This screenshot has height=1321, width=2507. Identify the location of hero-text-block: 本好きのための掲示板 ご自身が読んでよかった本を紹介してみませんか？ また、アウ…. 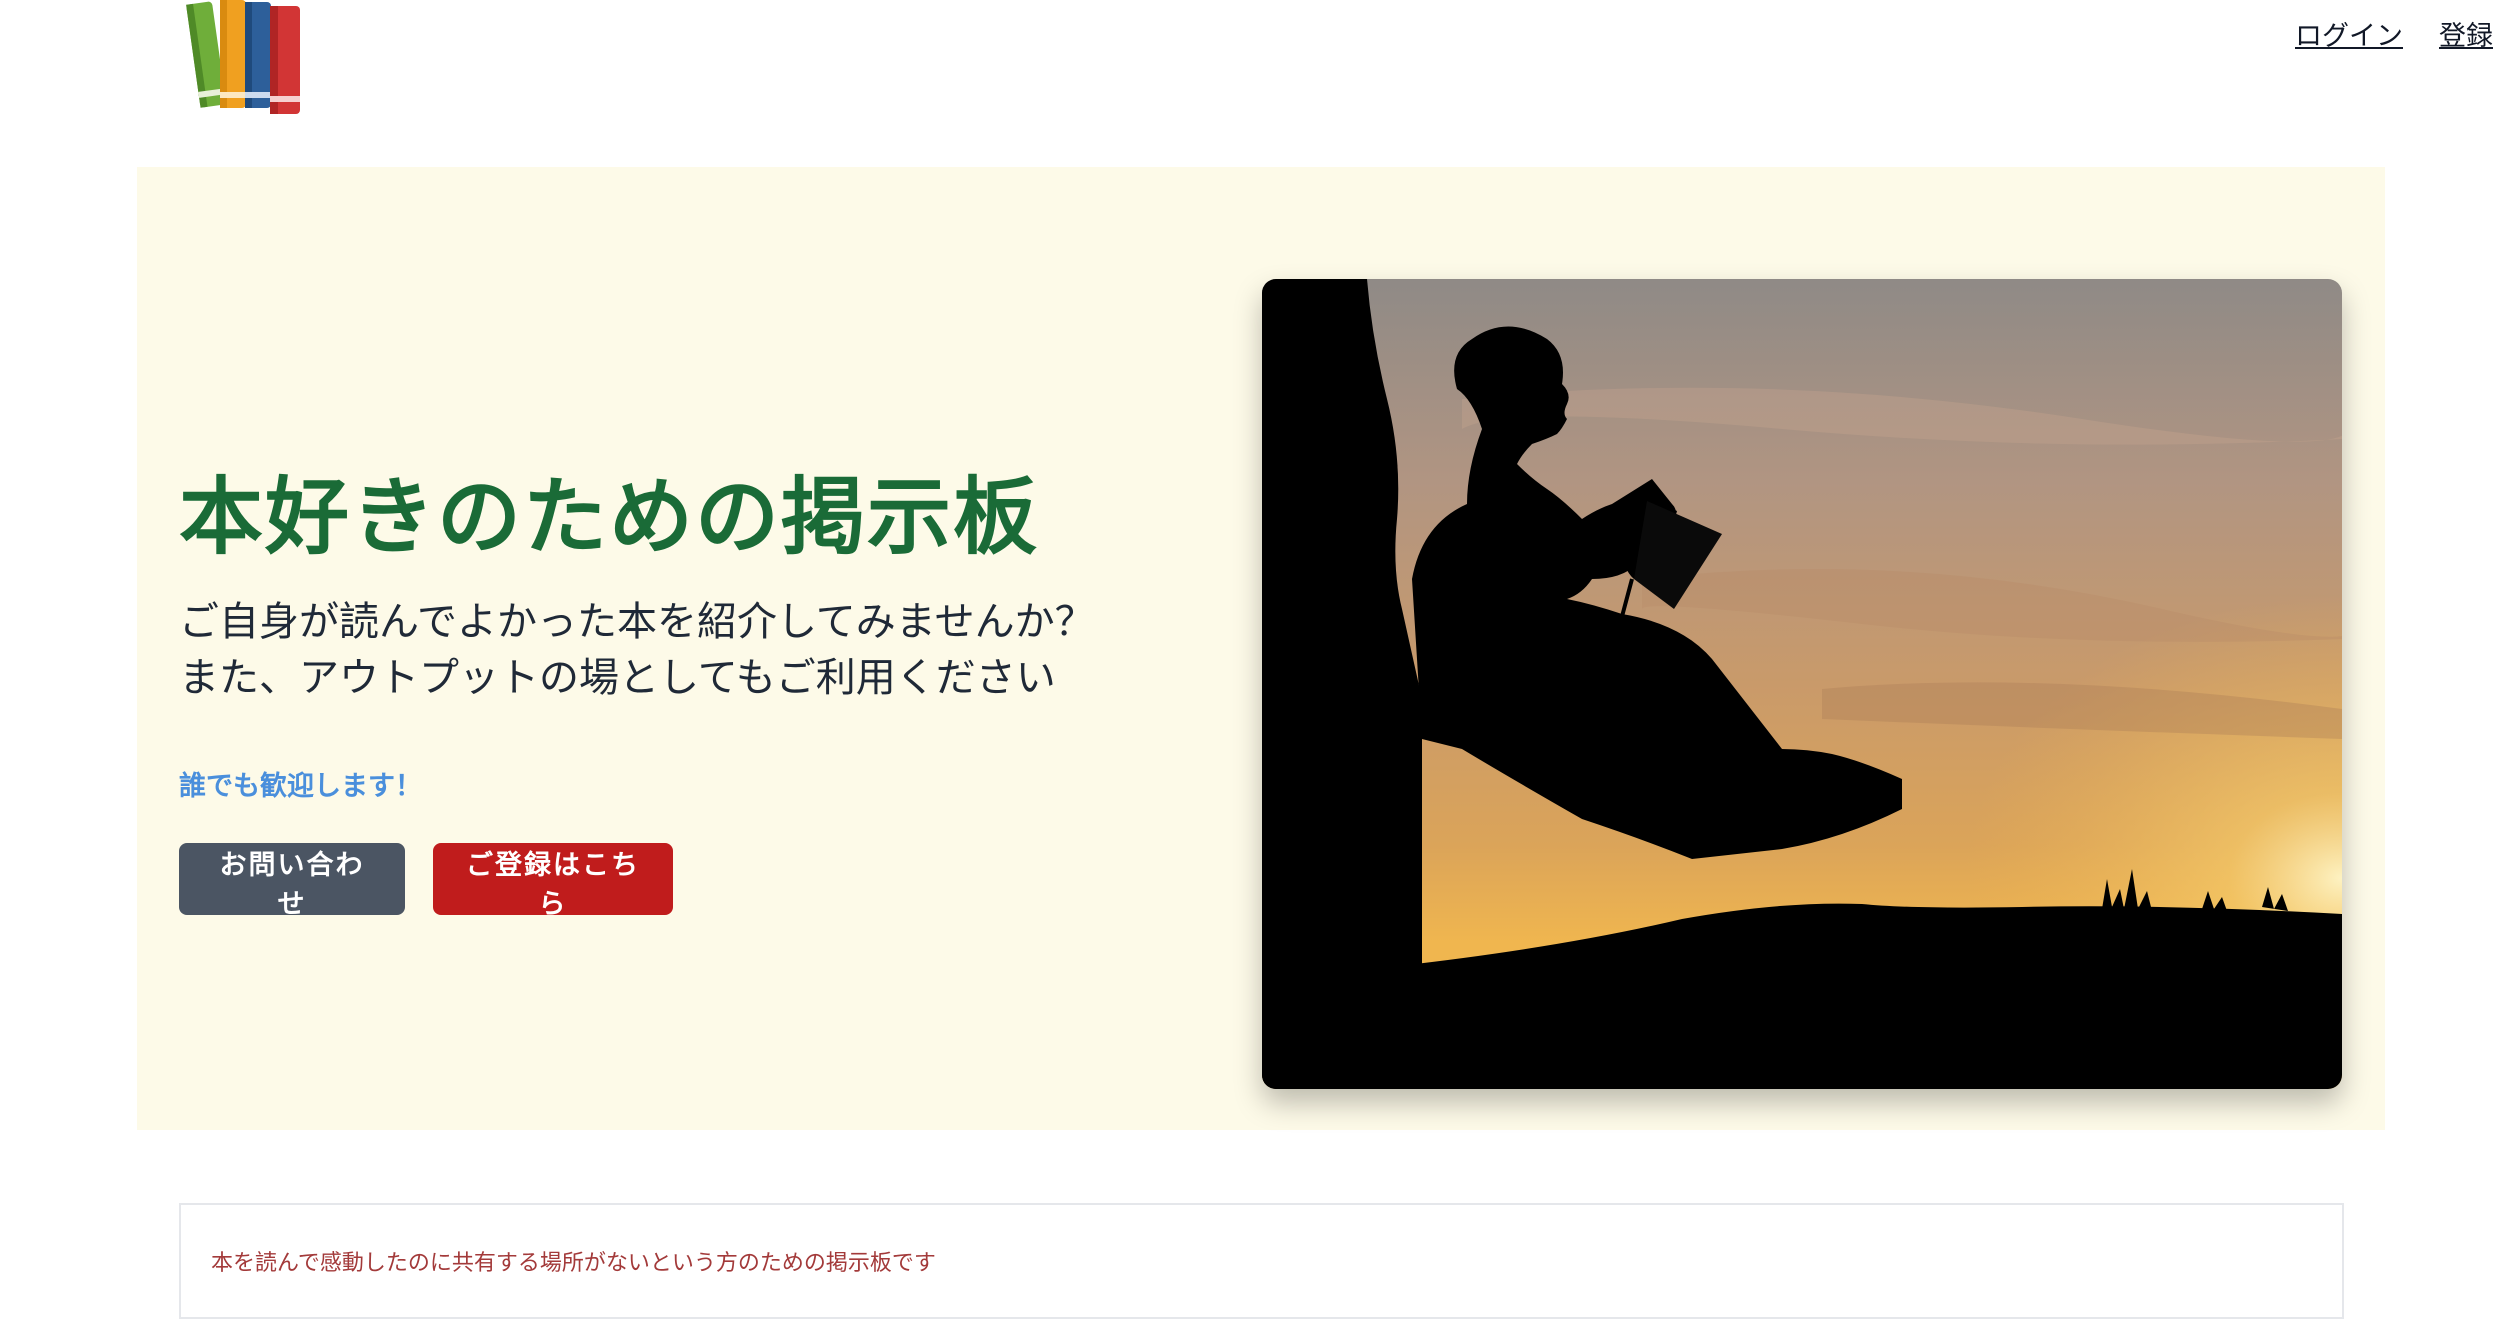
(679, 693).